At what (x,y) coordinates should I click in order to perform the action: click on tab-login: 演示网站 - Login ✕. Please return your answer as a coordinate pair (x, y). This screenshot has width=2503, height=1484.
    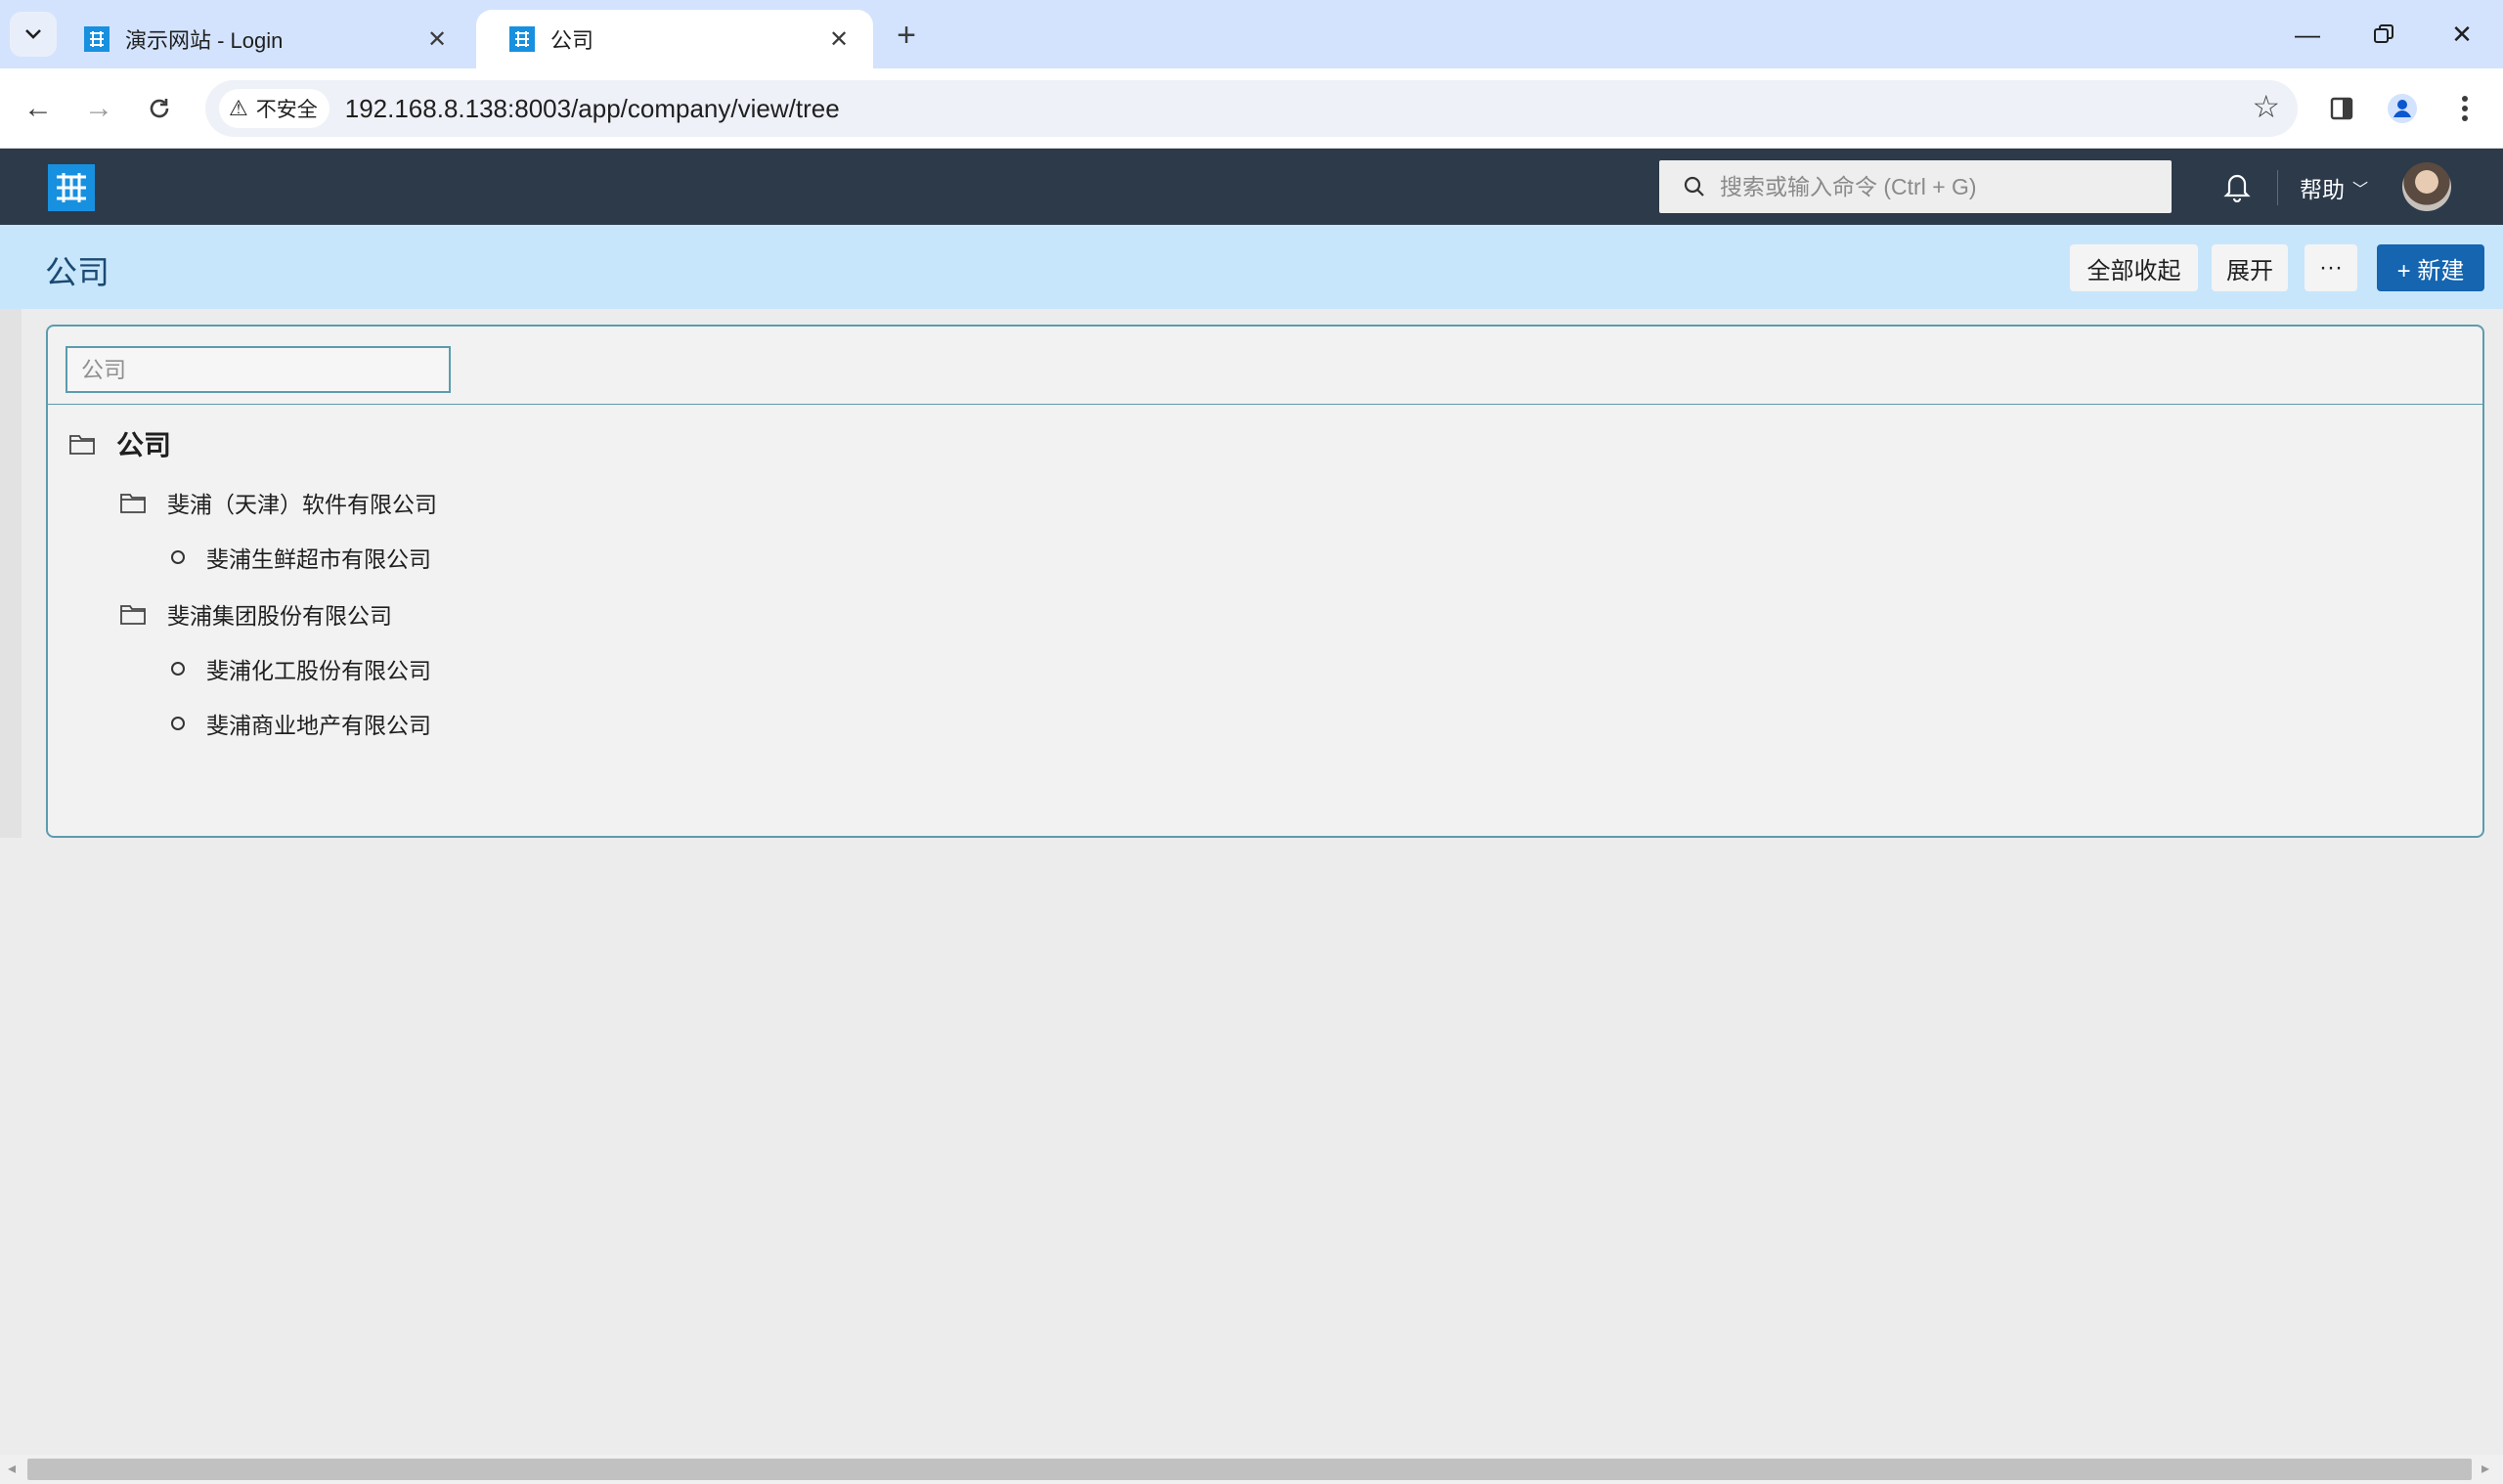
    Looking at the image, I should click on (261, 39).